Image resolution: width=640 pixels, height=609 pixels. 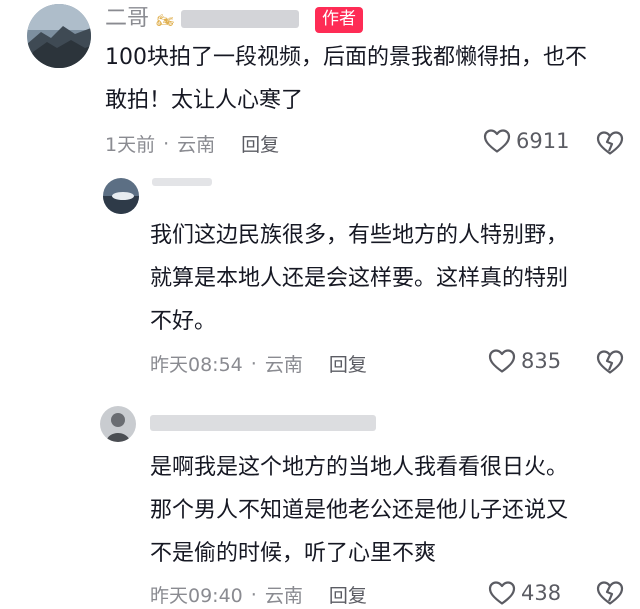 What do you see at coordinates (130, 145) in the screenshot?
I see `timestamp: 1天前` at bounding box center [130, 145].